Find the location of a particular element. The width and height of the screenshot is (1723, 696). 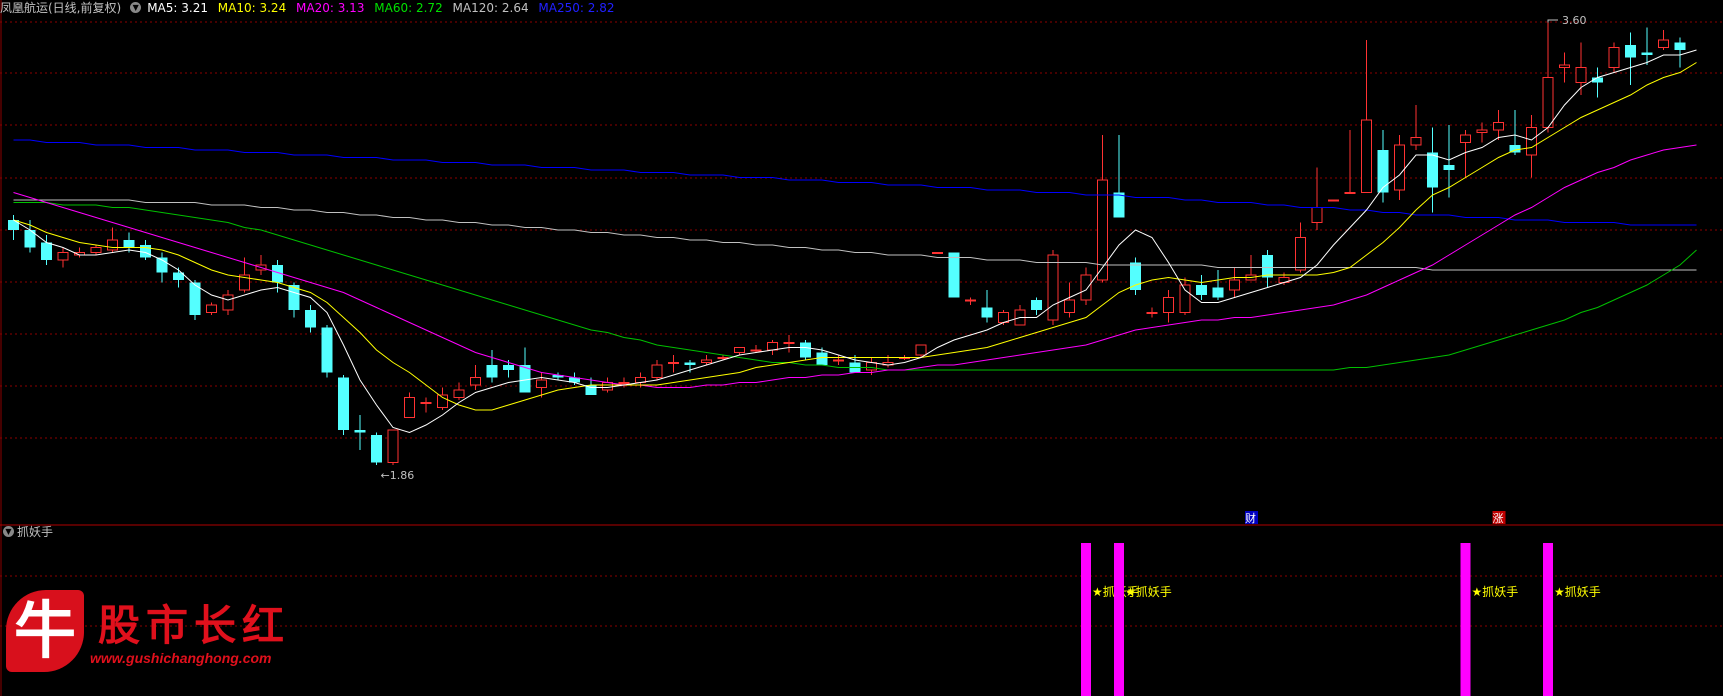

ma60-label: MA60: 2.72 is located at coordinates (408, 8).